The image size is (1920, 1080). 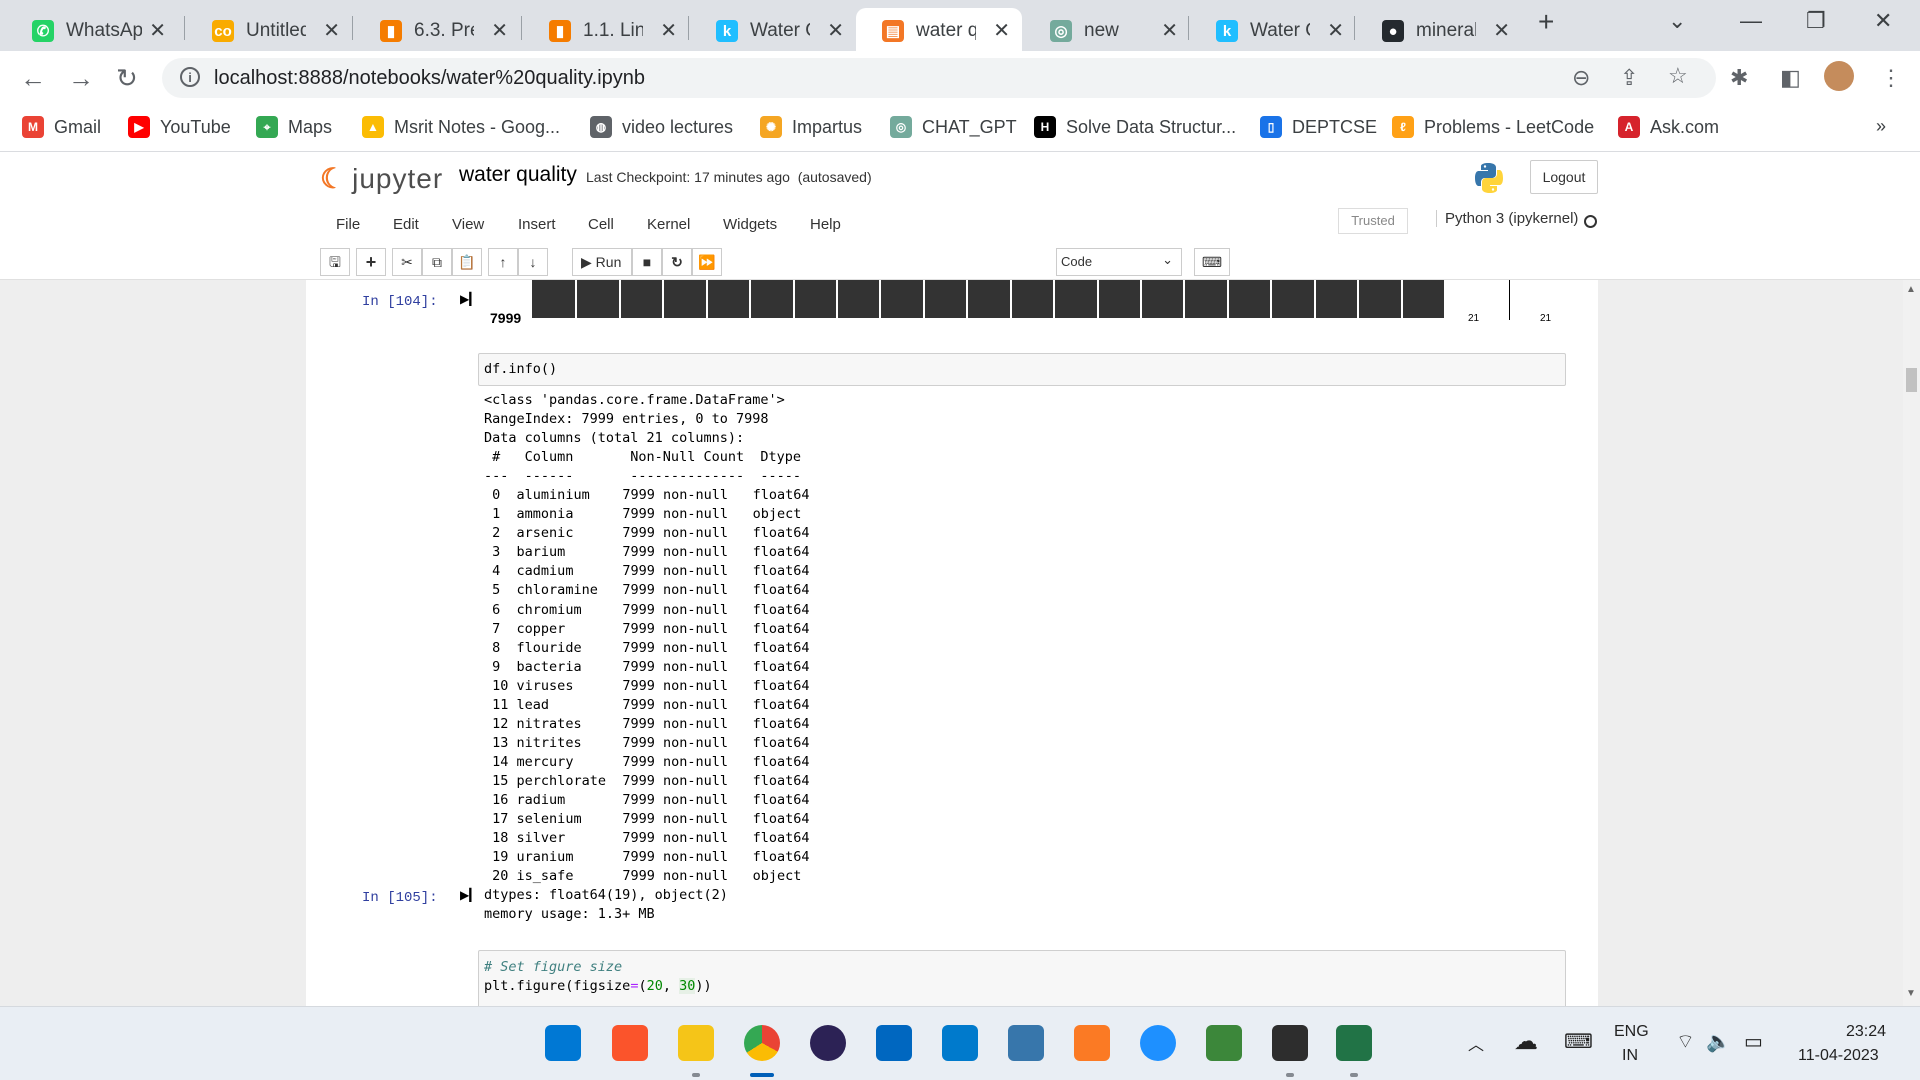 What do you see at coordinates (1911, 289) in the screenshot?
I see `scroll-up-icon: ▲` at bounding box center [1911, 289].